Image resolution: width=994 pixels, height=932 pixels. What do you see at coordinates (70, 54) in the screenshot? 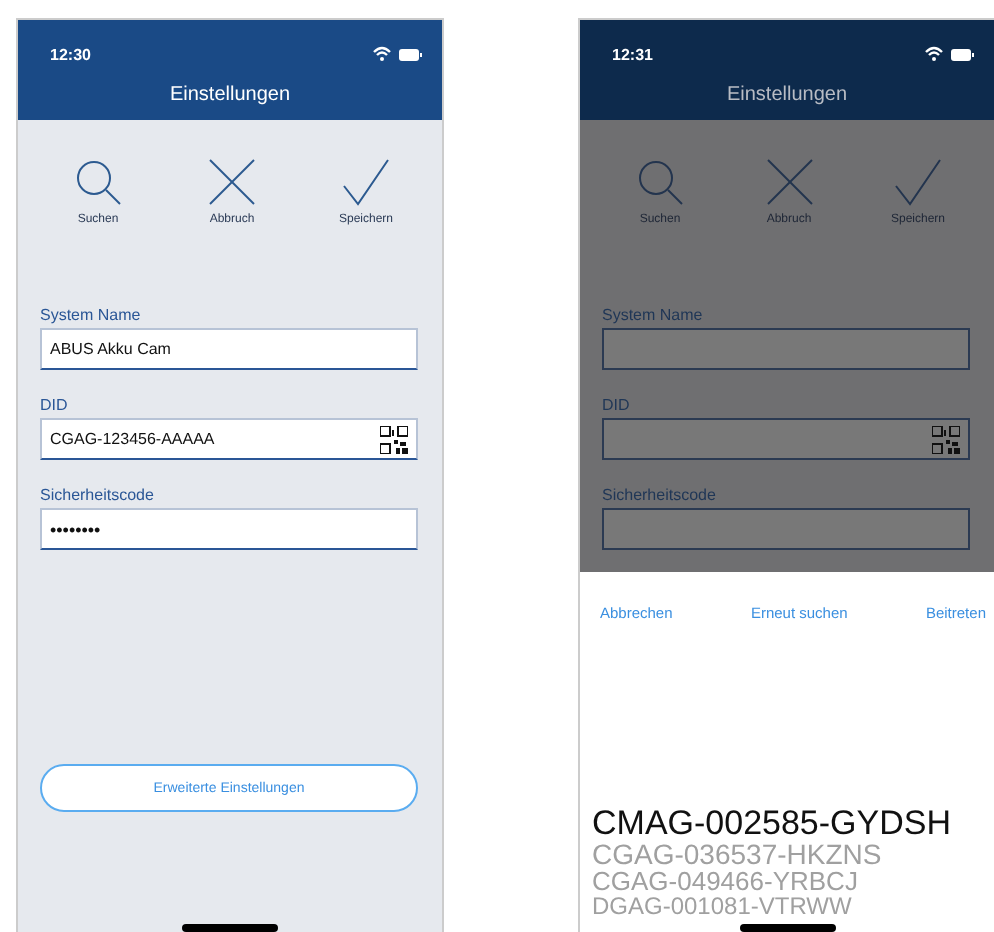
I see `status-time: 12:30` at bounding box center [70, 54].